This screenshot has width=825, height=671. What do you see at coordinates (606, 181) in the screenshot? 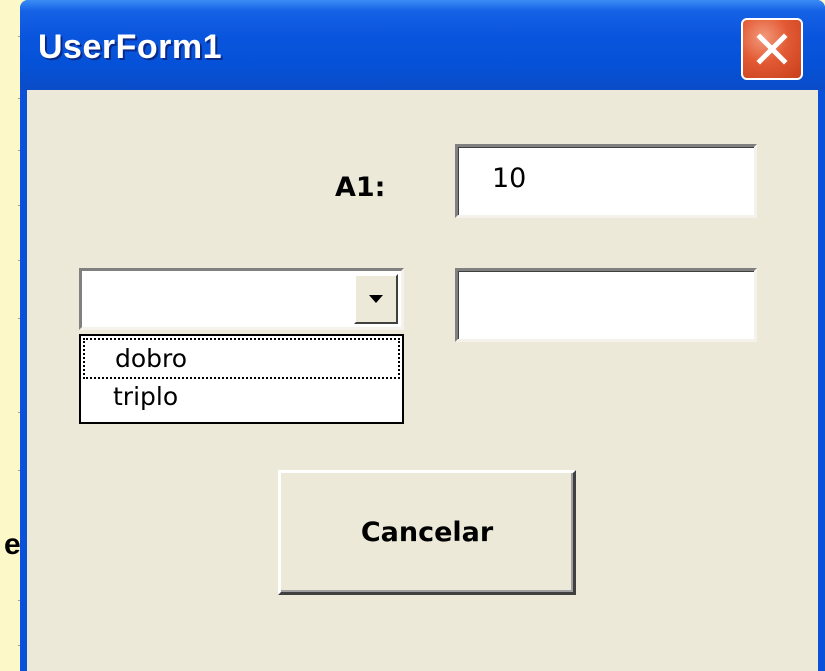
I see `a1-textbox: 10` at bounding box center [606, 181].